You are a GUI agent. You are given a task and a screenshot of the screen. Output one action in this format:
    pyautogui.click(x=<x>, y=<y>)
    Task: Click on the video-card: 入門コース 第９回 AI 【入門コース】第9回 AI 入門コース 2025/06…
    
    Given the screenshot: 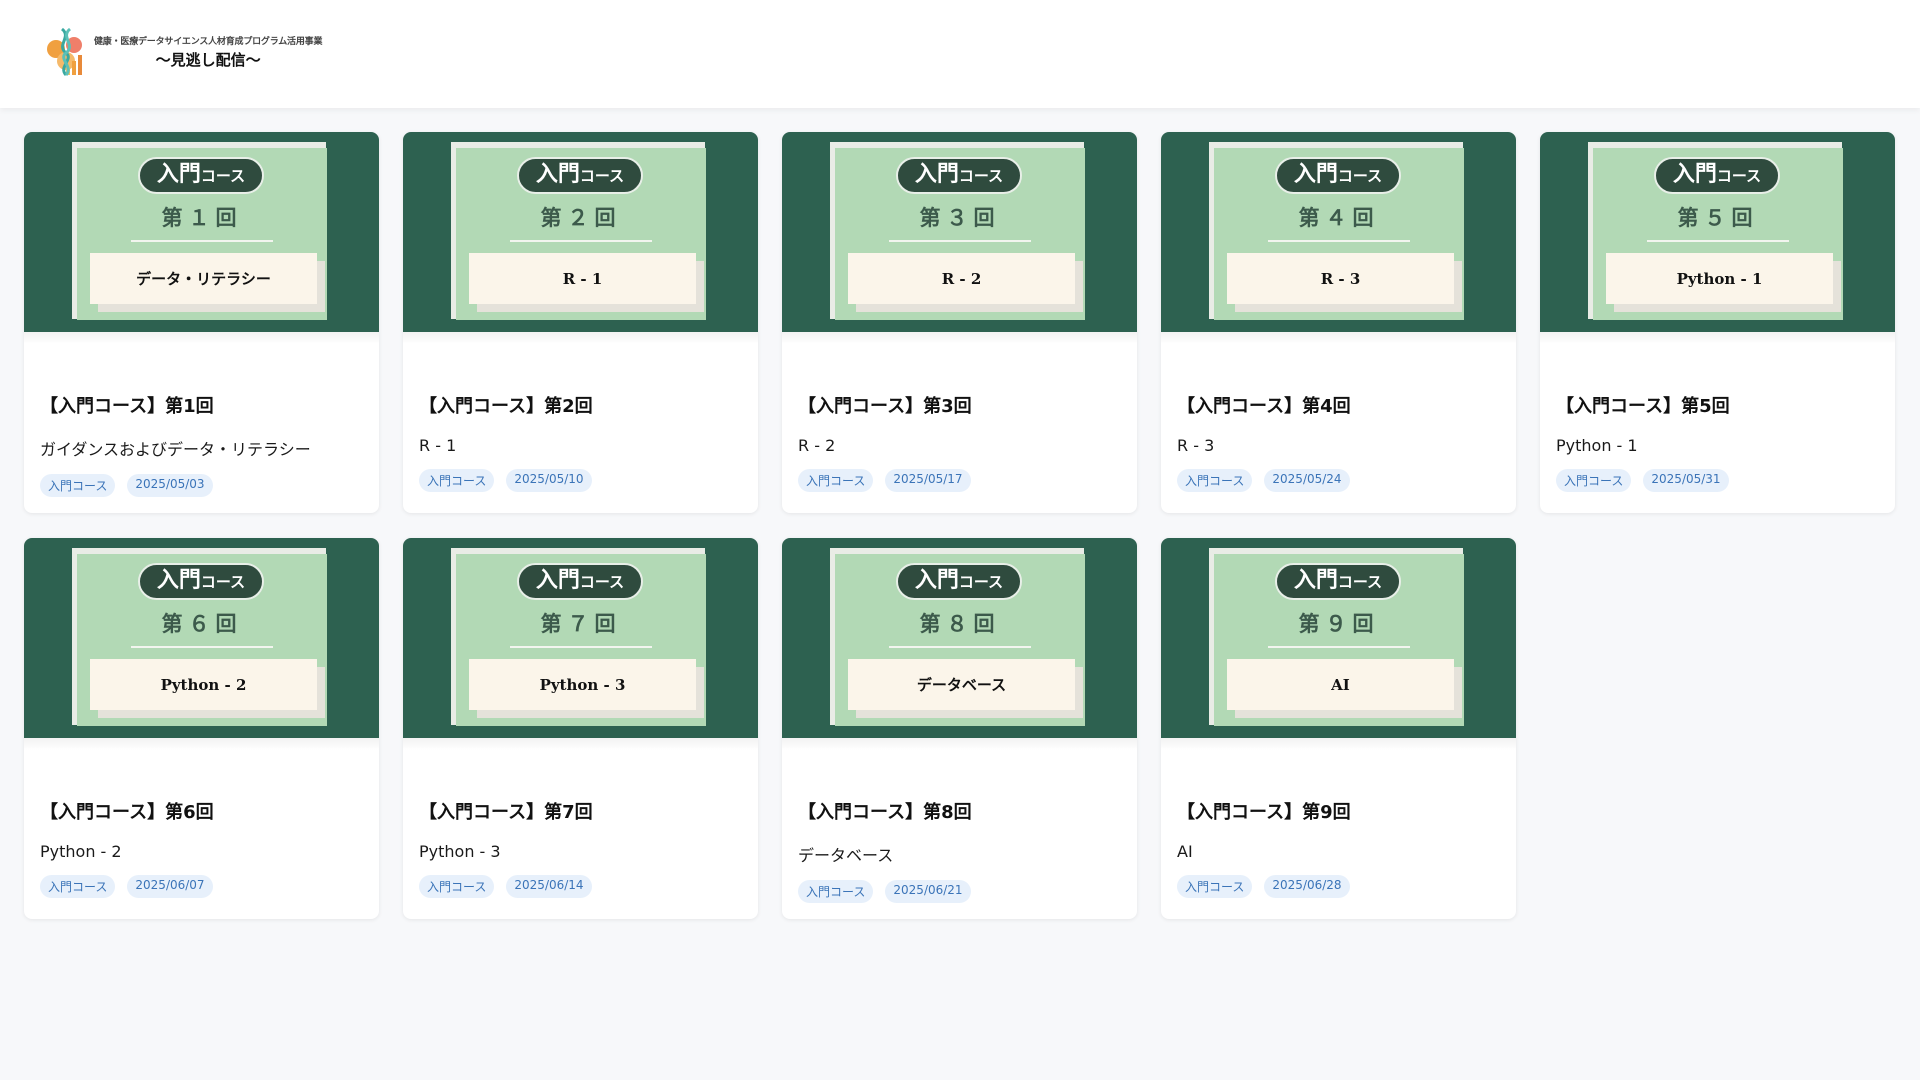 What is the action you would take?
    pyautogui.click(x=1338, y=728)
    